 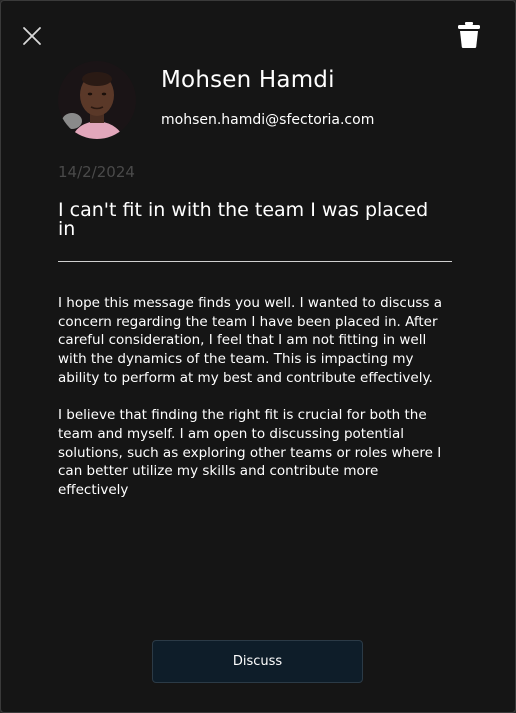 What do you see at coordinates (255, 261) in the screenshot?
I see `divider` at bounding box center [255, 261].